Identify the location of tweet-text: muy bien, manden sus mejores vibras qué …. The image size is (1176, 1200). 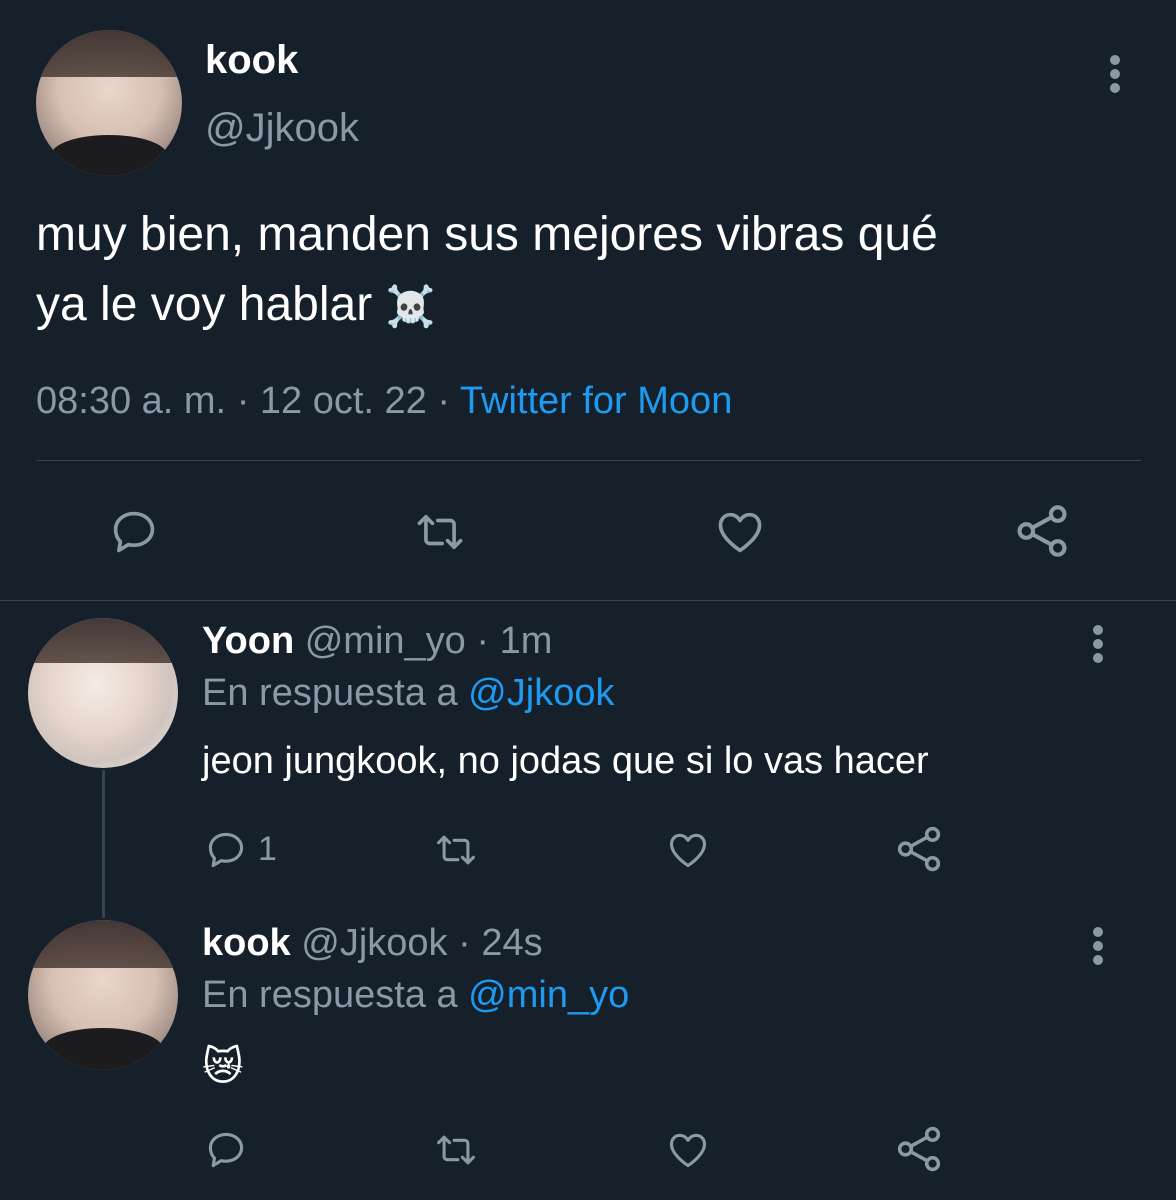
(591, 271).